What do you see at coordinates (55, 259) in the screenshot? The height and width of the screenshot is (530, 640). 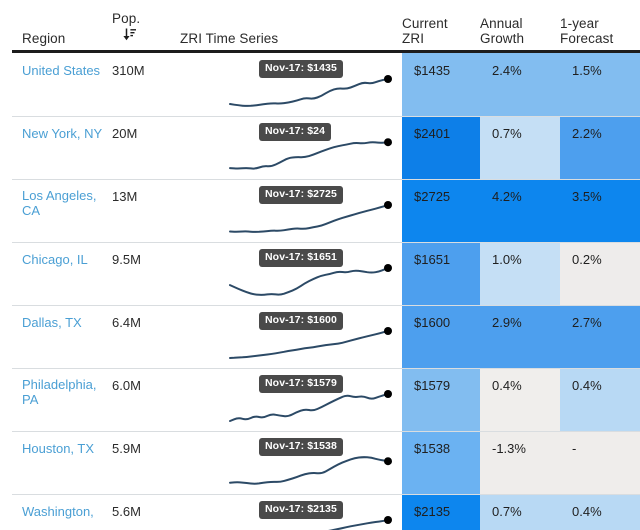 I see `region-link: Chicago, IL` at bounding box center [55, 259].